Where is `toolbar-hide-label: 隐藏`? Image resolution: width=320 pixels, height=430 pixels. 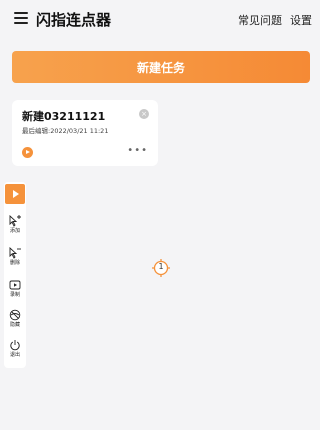 toolbar-hide-label: 隐藏 is located at coordinates (14, 325).